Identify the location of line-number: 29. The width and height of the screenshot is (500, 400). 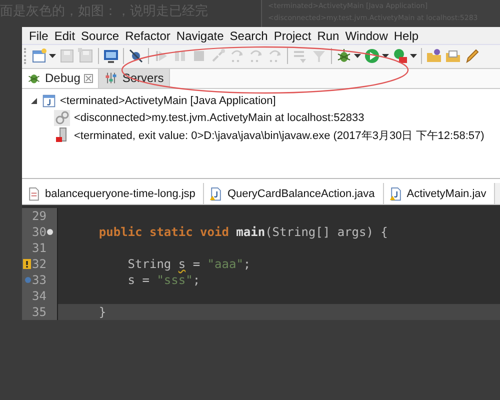
(39, 216).